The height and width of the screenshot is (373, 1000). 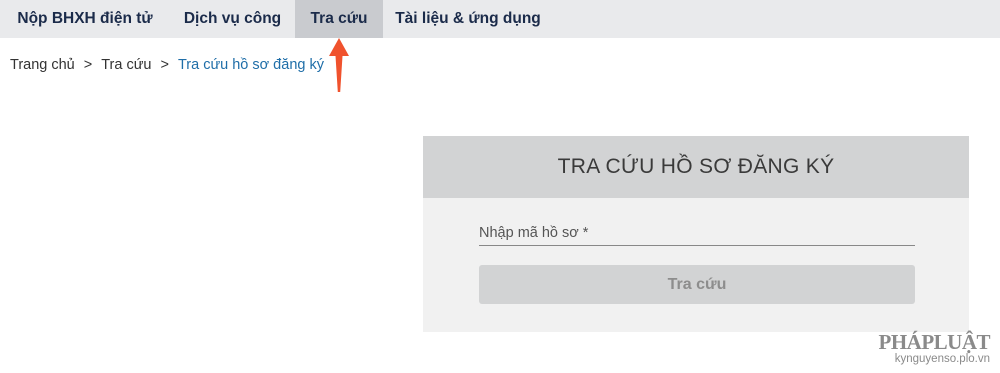 I want to click on breadcrumb-home: Trang chủ, so click(x=42, y=65).